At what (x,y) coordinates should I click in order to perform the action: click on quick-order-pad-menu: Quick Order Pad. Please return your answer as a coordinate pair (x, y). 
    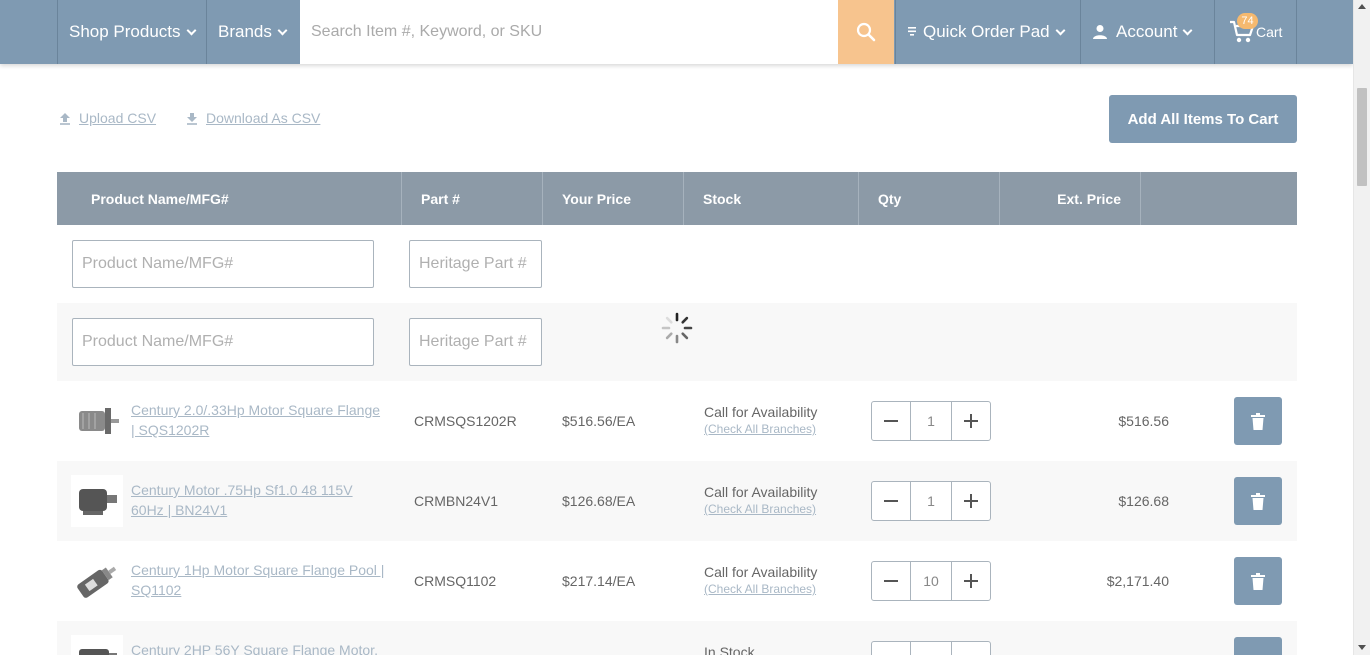
    Looking at the image, I should click on (988, 32).